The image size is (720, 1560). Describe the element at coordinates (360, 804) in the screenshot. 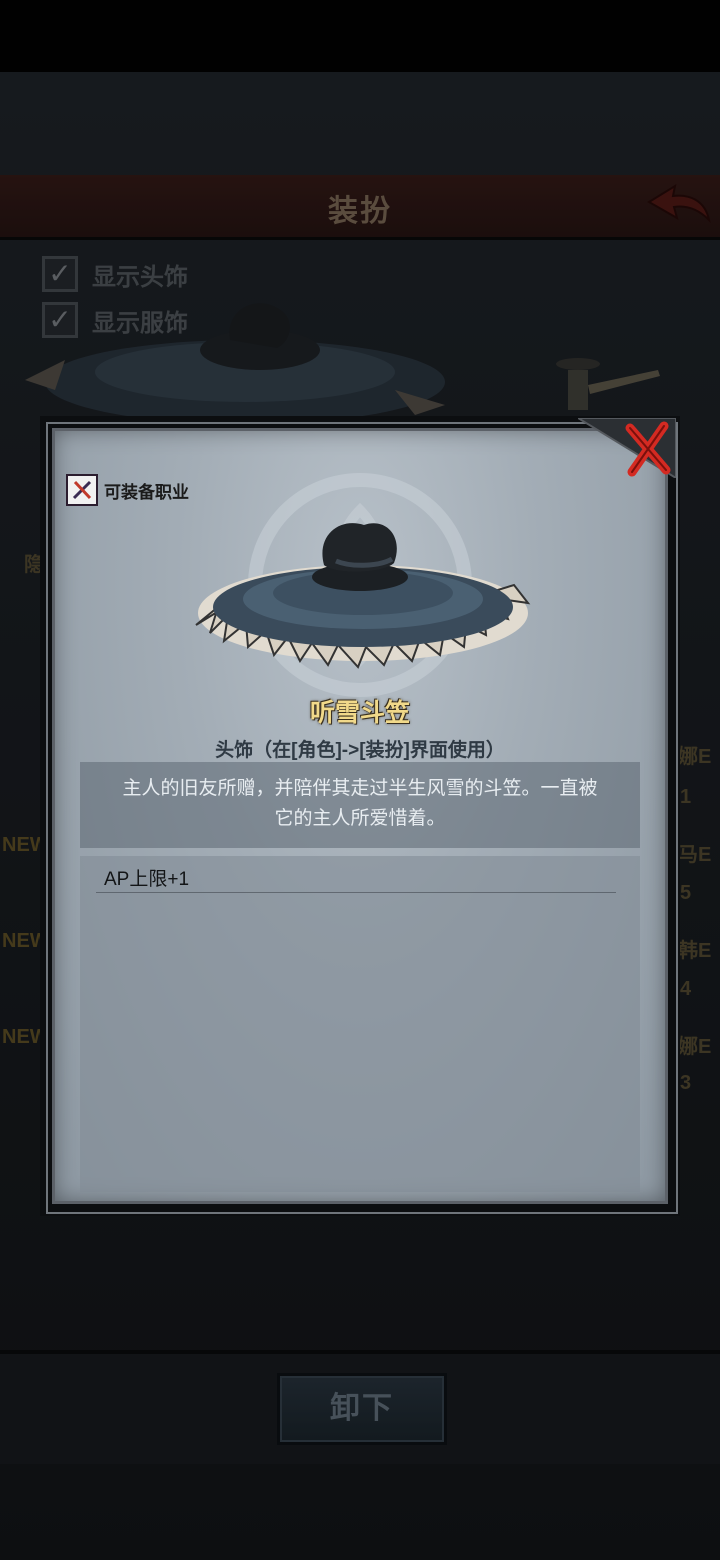

I see `item-description: 主人的旧友所赠，并陪伴其走过半生风雪的斗笠。一直被 它的主人所爱惜着。` at that location.